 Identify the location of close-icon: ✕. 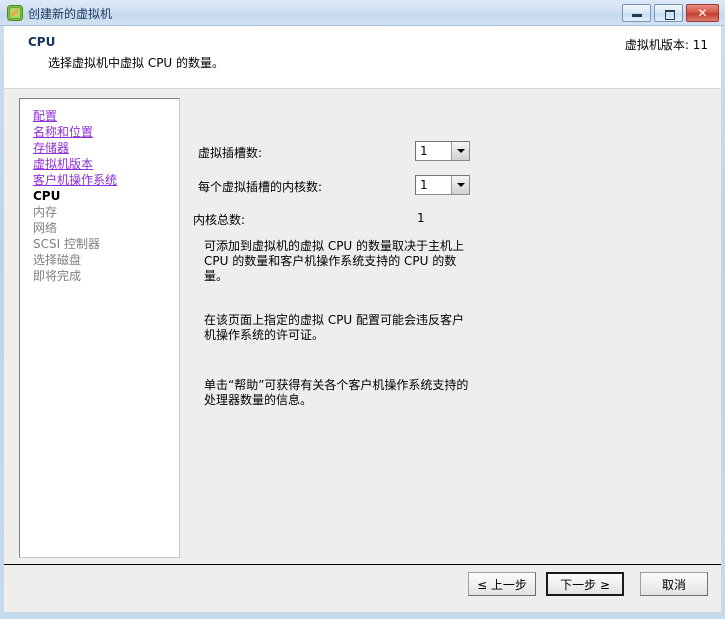
(702, 13).